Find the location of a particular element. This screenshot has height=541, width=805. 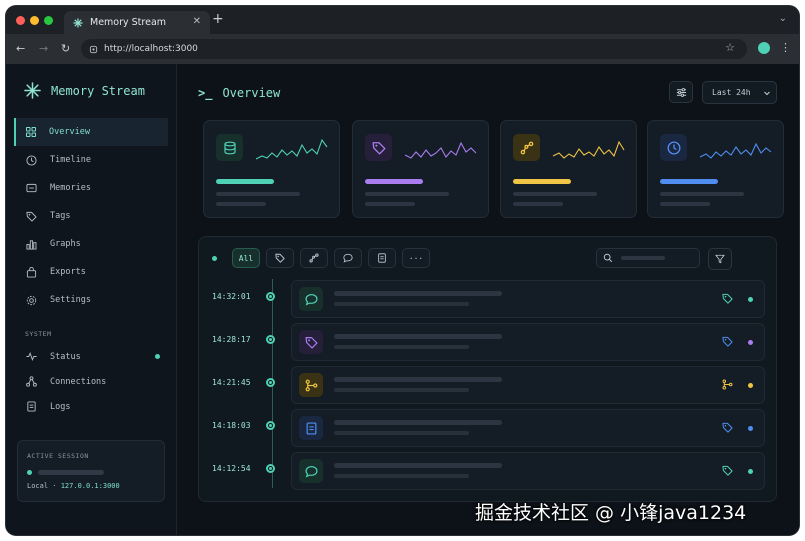

timeline-row: 14:32:01 is located at coordinates (488, 299).